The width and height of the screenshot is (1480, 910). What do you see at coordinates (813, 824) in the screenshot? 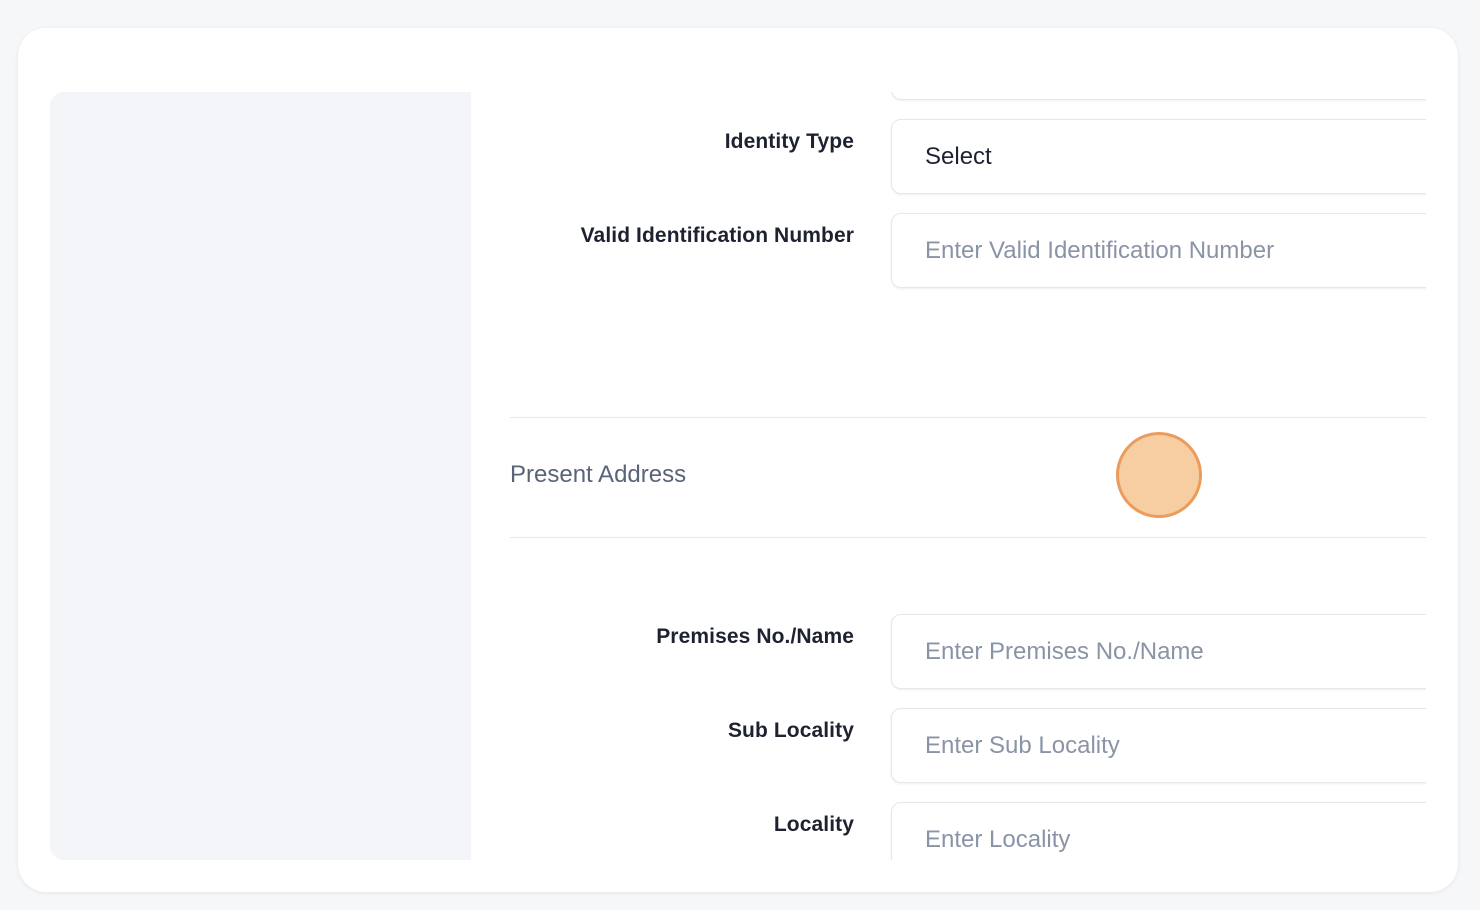
I see `locality-label: Locality` at bounding box center [813, 824].